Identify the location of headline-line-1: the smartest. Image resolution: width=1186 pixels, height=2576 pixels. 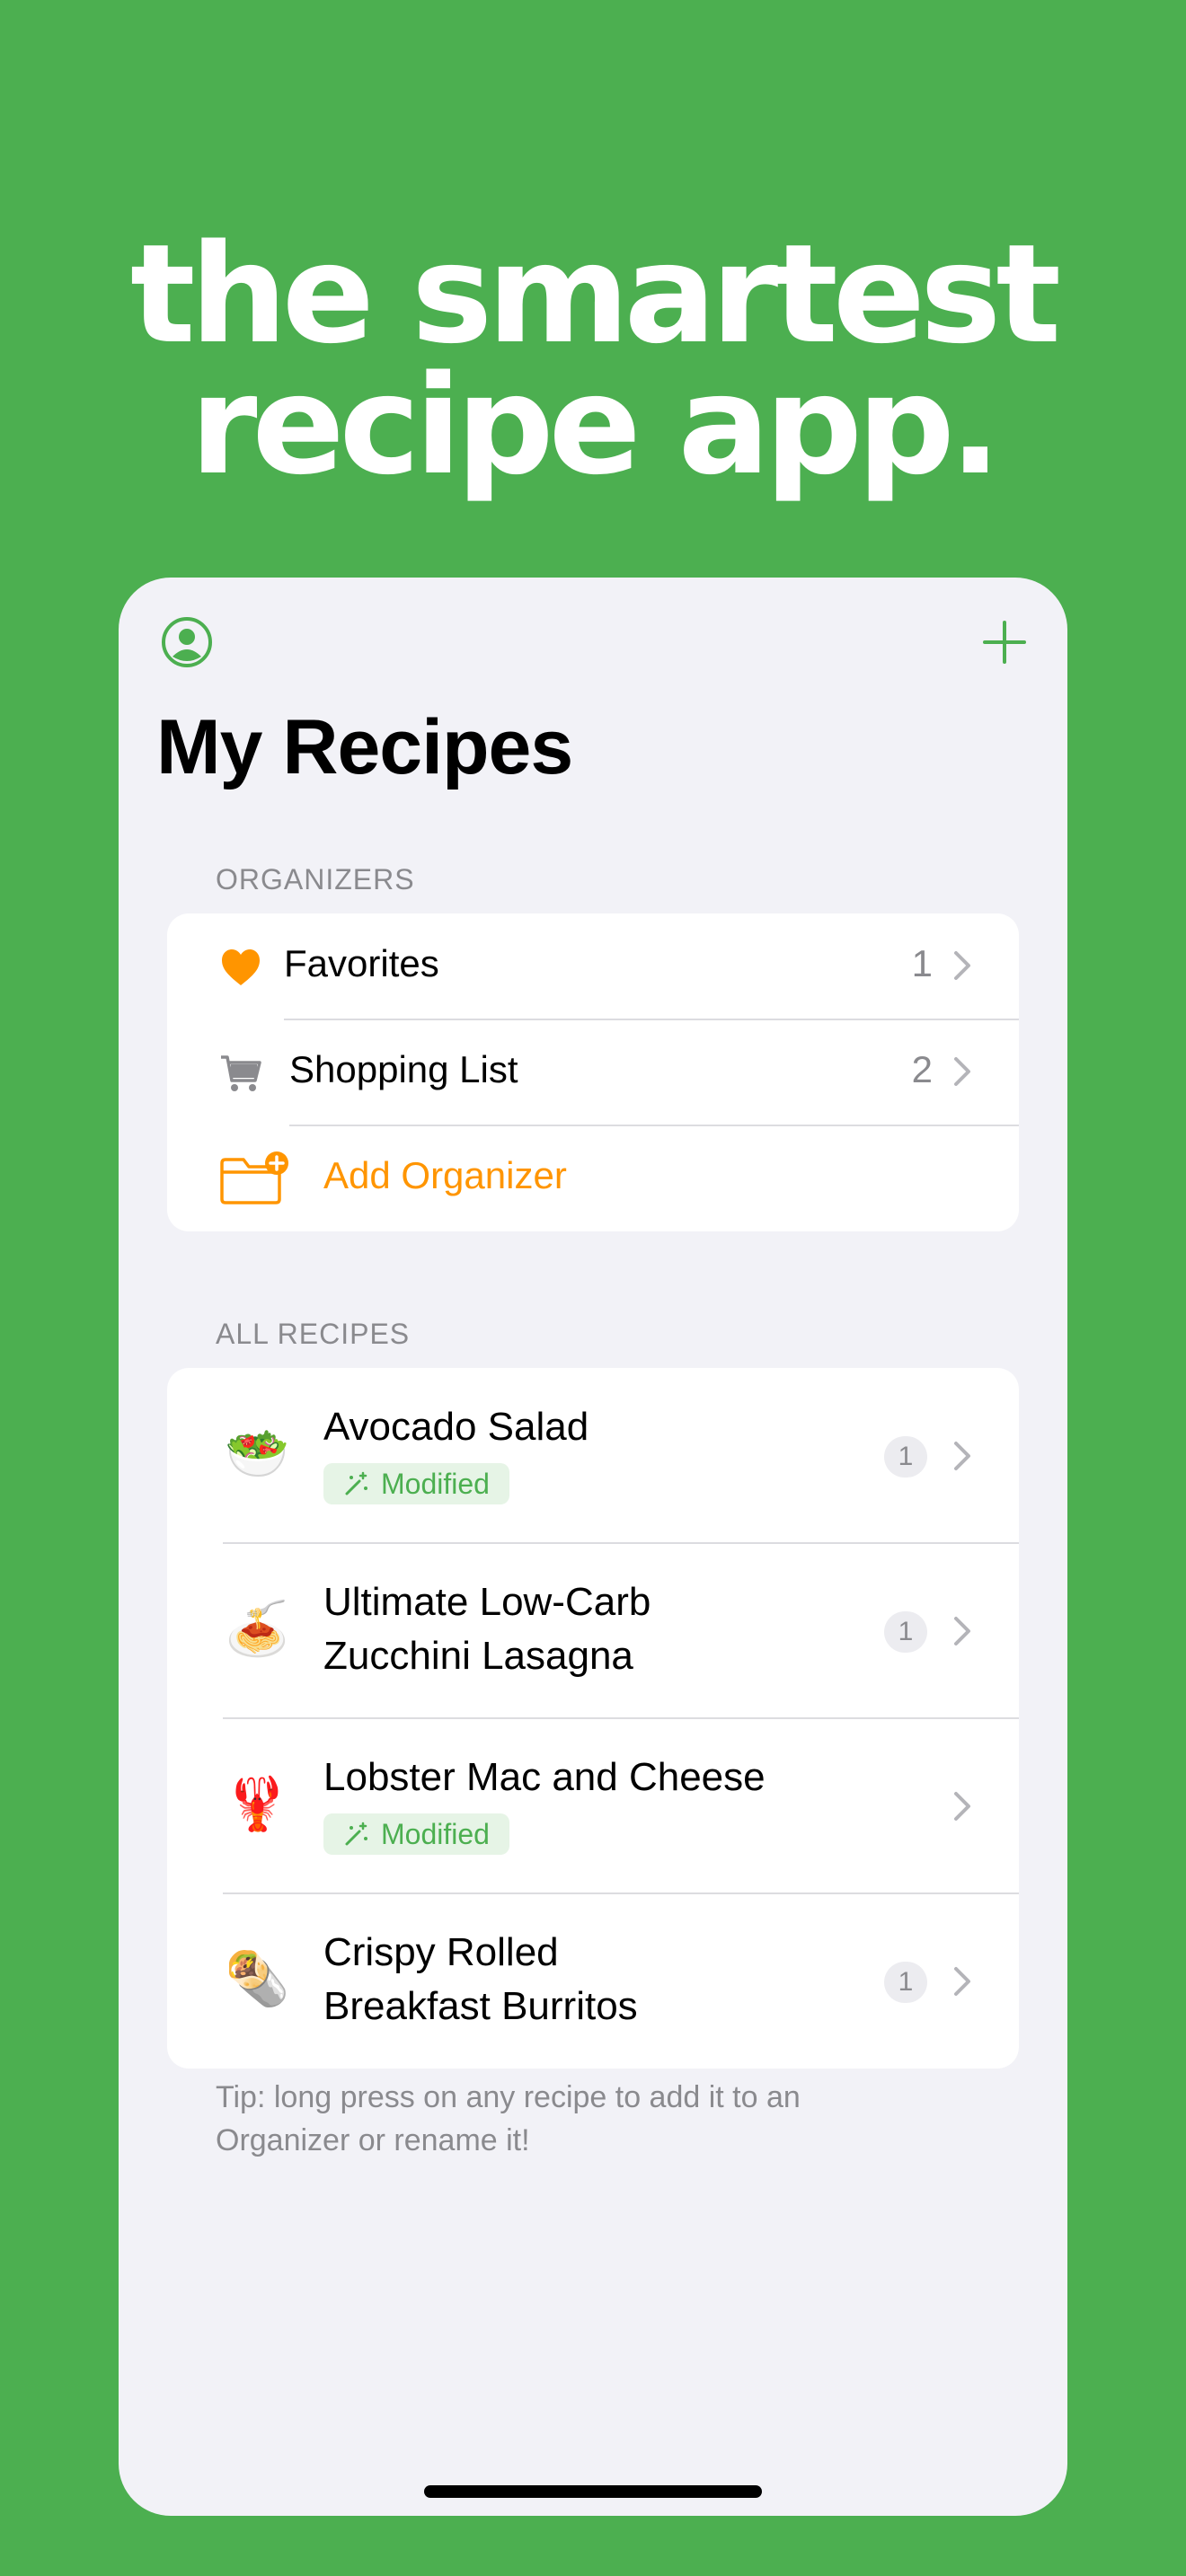
(595, 294).